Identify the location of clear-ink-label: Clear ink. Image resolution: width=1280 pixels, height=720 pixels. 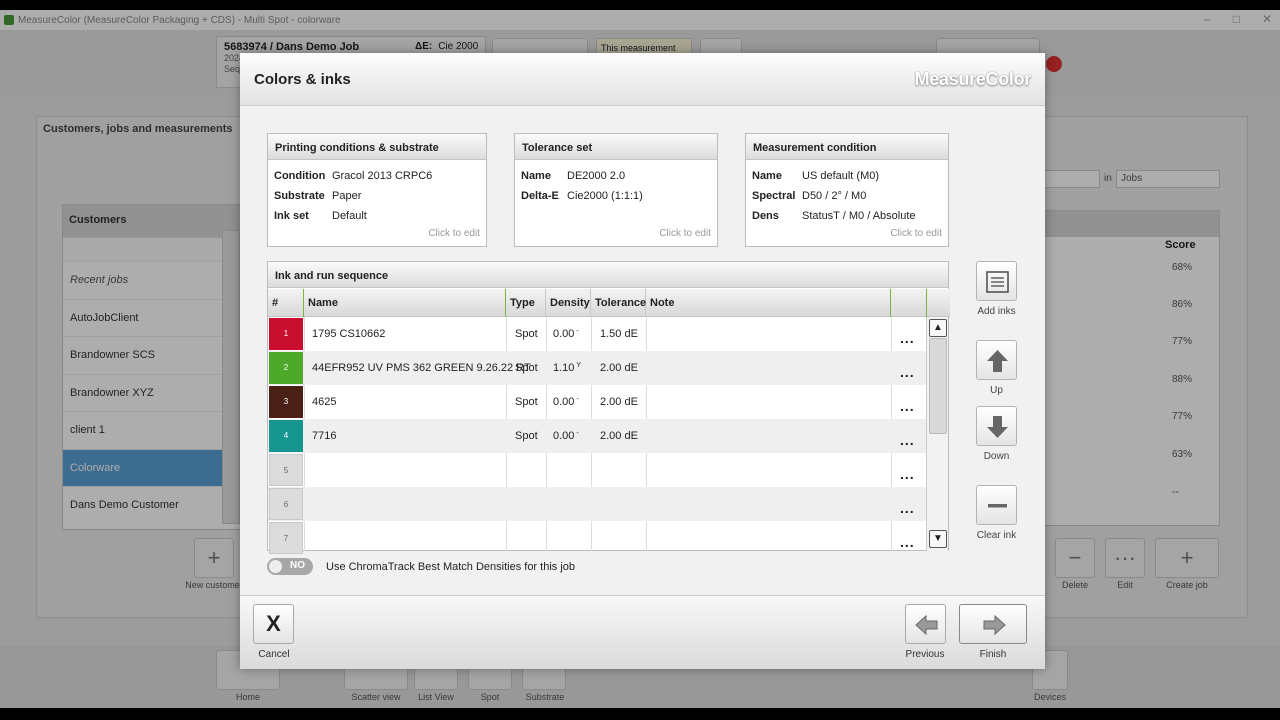
(996, 535).